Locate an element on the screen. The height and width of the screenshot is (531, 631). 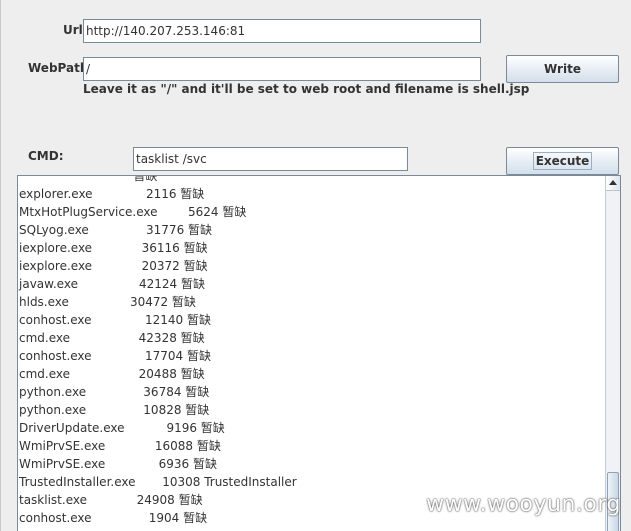
output-line: hlds.exe 30472 暂缺 is located at coordinates (107, 302).